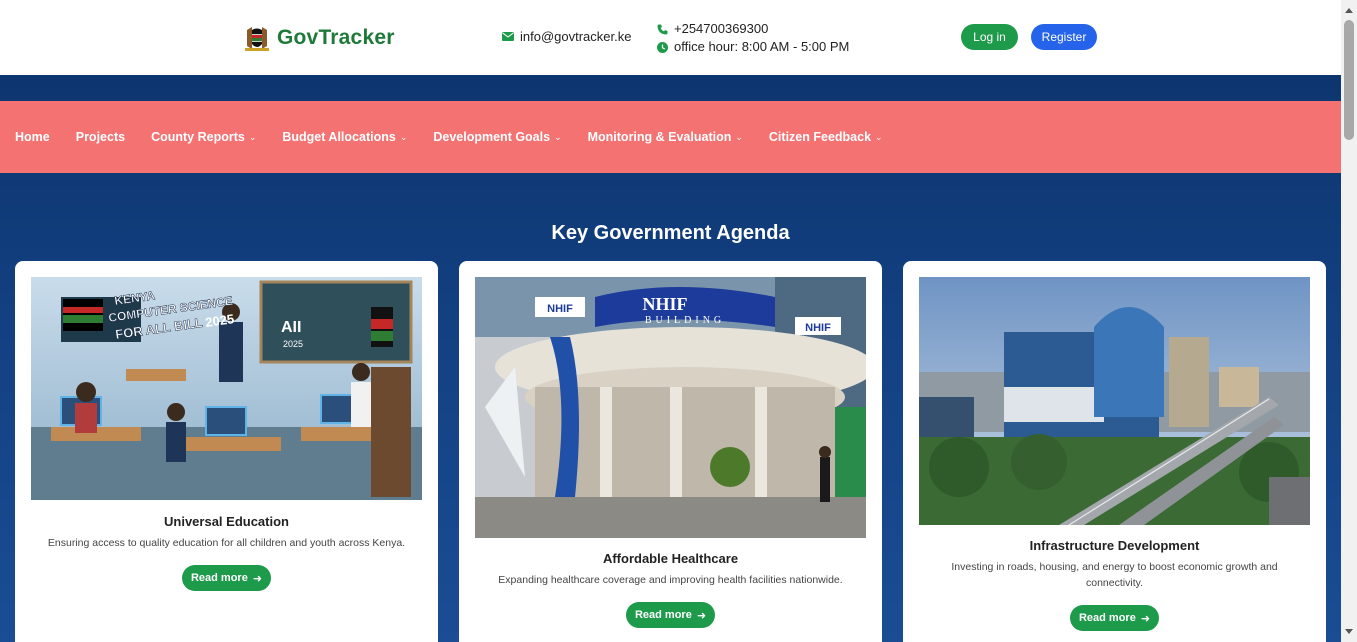 This screenshot has width=1357, height=642. What do you see at coordinates (1114, 401) in the screenshot?
I see `infrastructure-image` at bounding box center [1114, 401].